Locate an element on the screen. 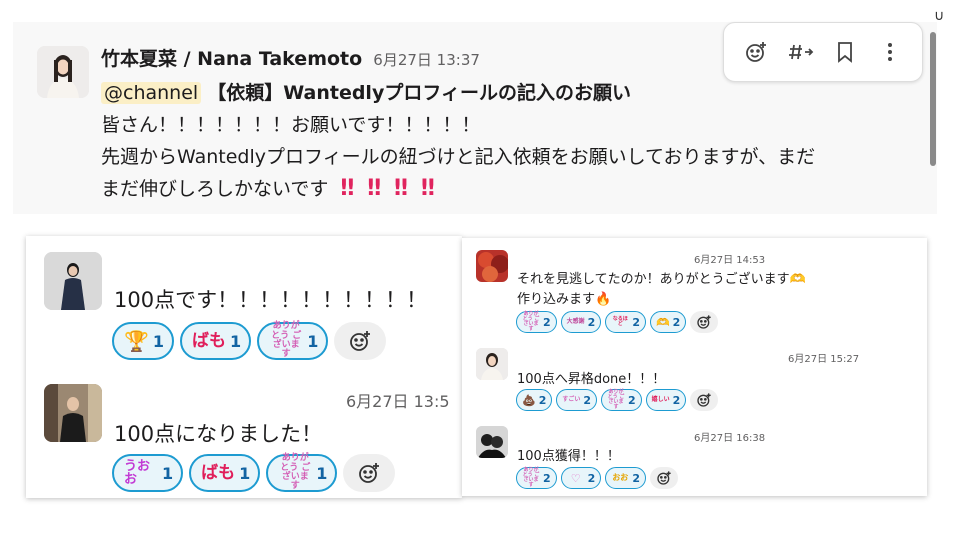  more-icon is located at coordinates (889, 52).